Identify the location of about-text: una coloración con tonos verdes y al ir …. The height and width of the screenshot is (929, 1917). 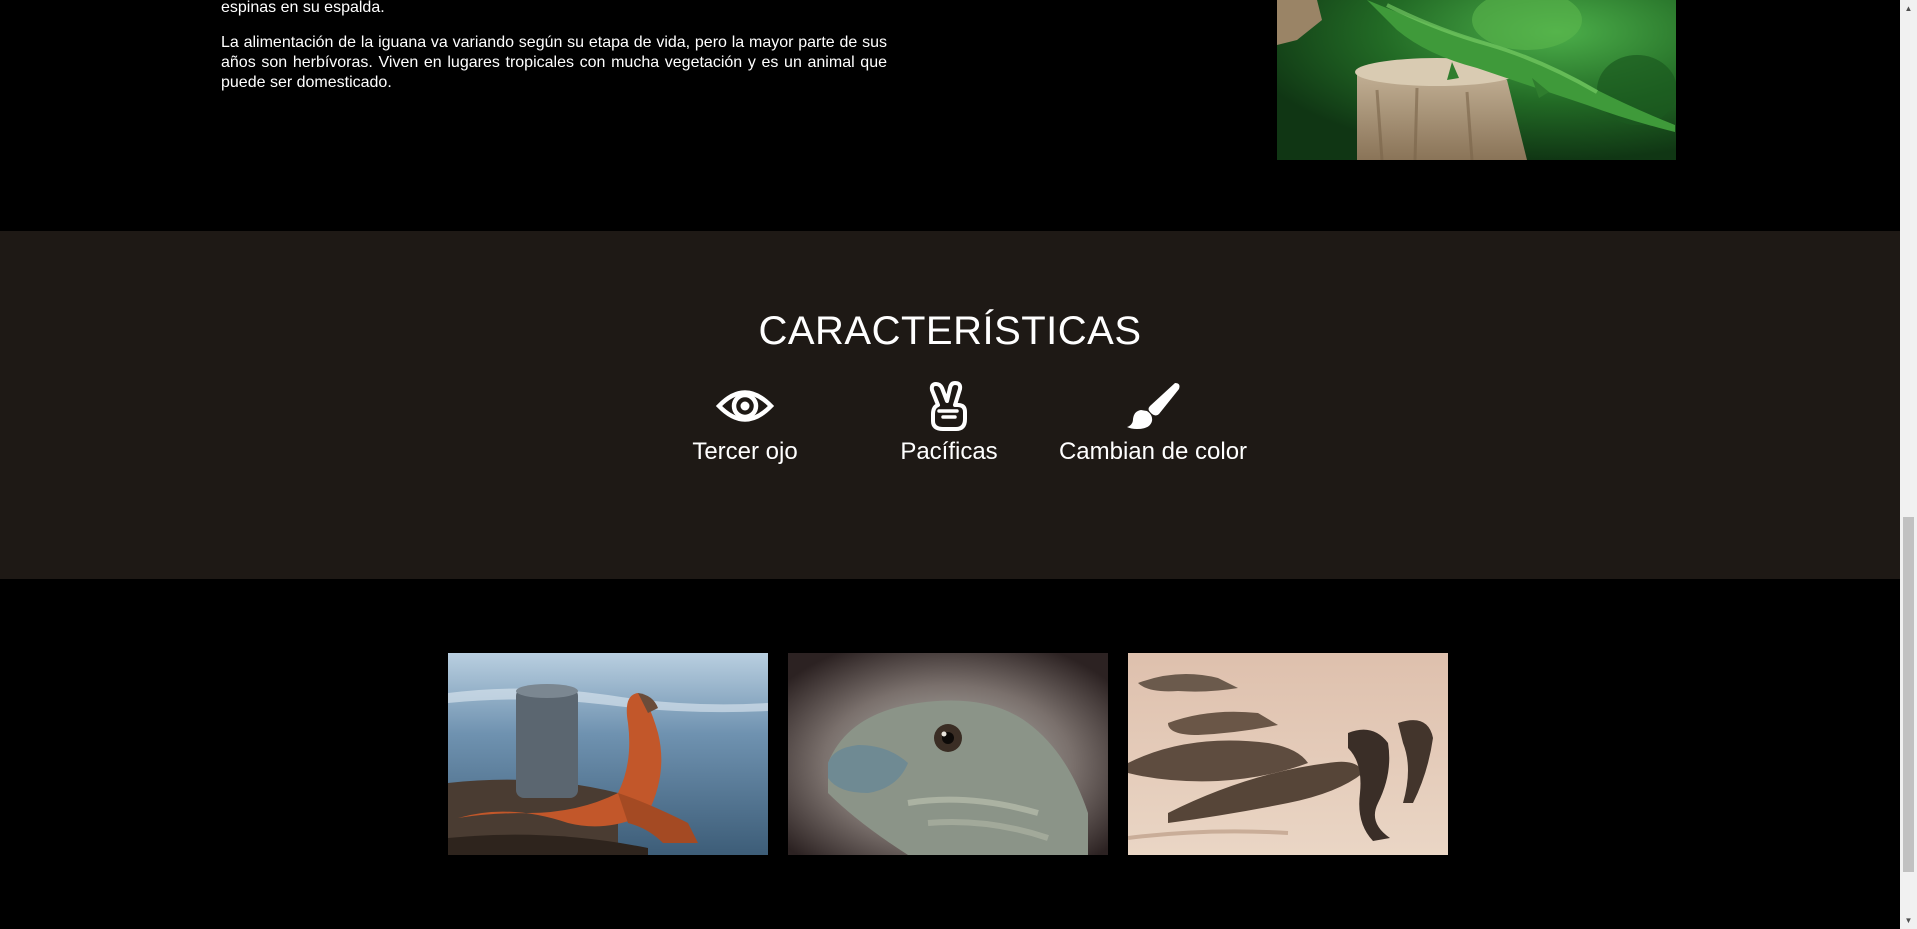
(554, 54).